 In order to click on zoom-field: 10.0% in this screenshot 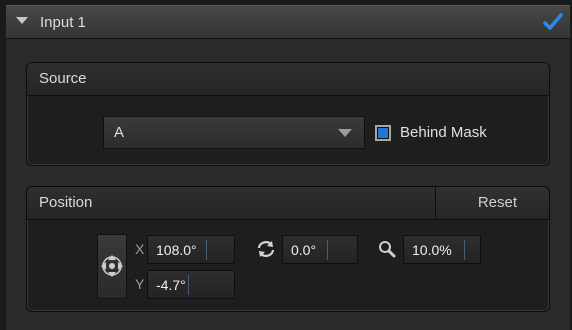, I will do `click(442, 249)`.